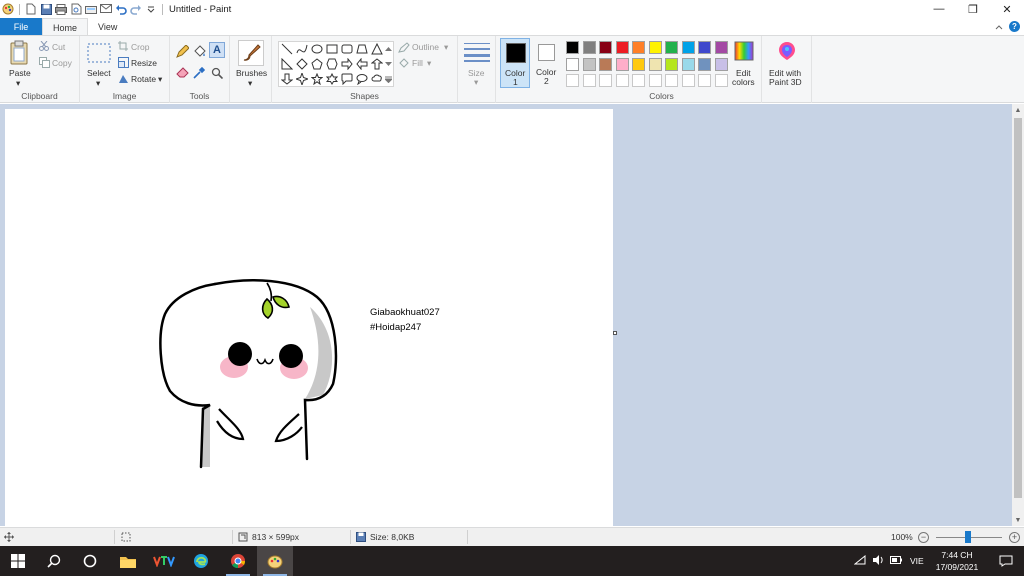 The height and width of the screenshot is (576, 1024). Describe the element at coordinates (31, 9) in the screenshot. I see `new-file-icon` at that location.